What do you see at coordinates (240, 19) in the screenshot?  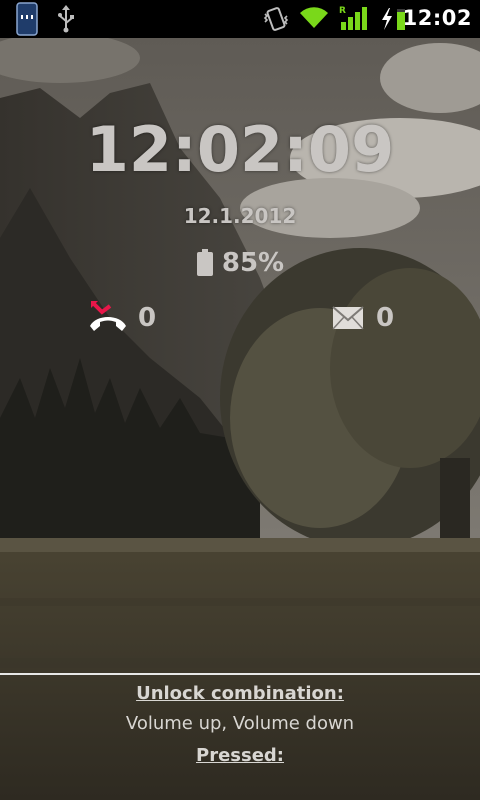 I see `status-bar: R 12:02` at bounding box center [240, 19].